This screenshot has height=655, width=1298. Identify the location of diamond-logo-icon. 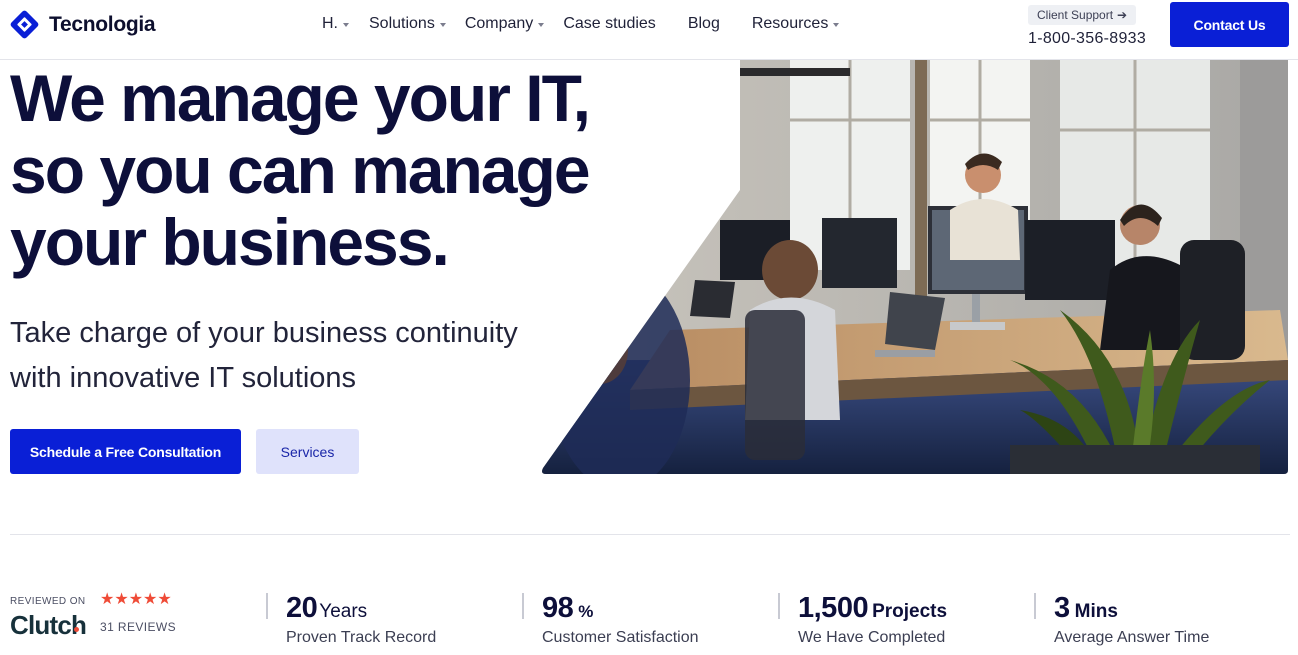
(24, 24).